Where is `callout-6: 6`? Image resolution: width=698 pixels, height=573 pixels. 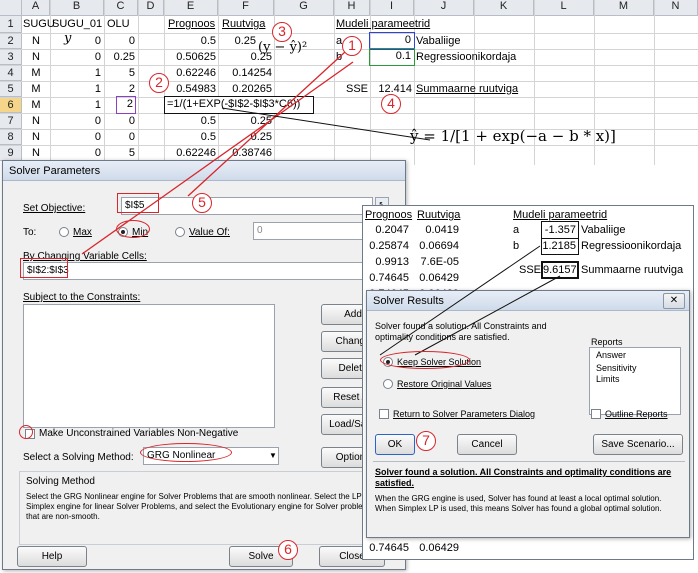
callout-6: 6 is located at coordinates (288, 550).